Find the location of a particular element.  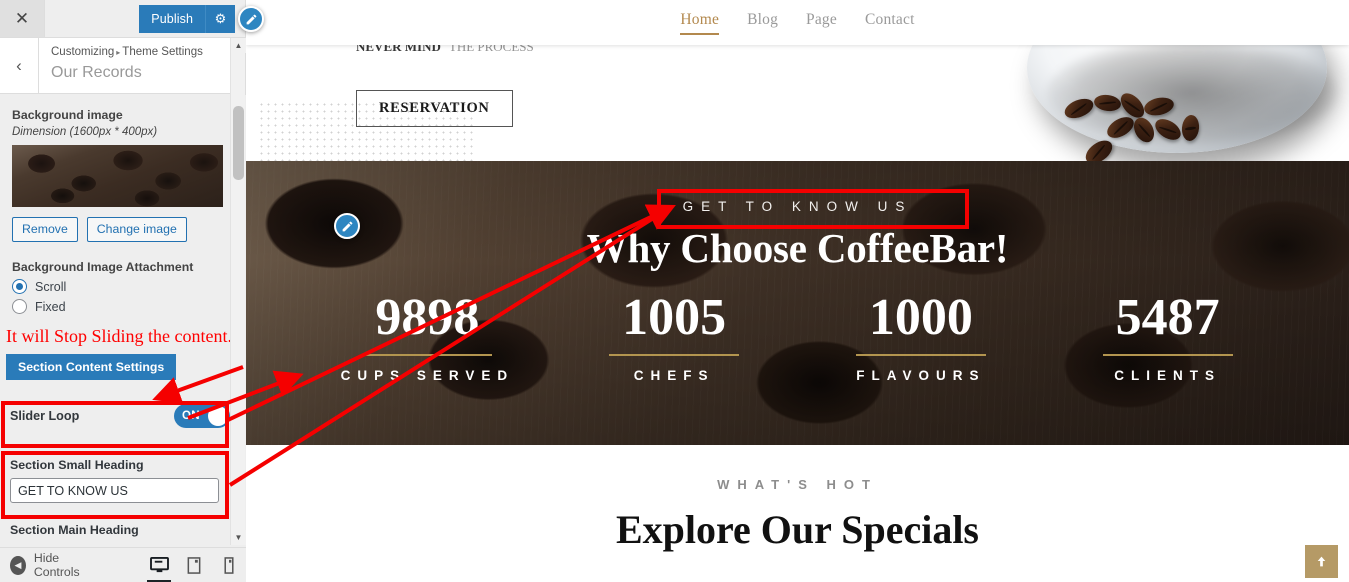

counter-item: 9898 CUPS SERVED is located at coordinates (427, 336).